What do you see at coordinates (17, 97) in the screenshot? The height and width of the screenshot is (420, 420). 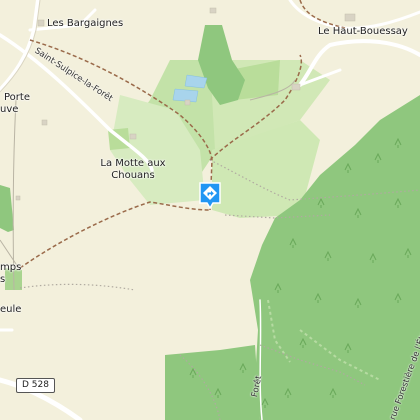 I see `place-label-line: Porte` at bounding box center [17, 97].